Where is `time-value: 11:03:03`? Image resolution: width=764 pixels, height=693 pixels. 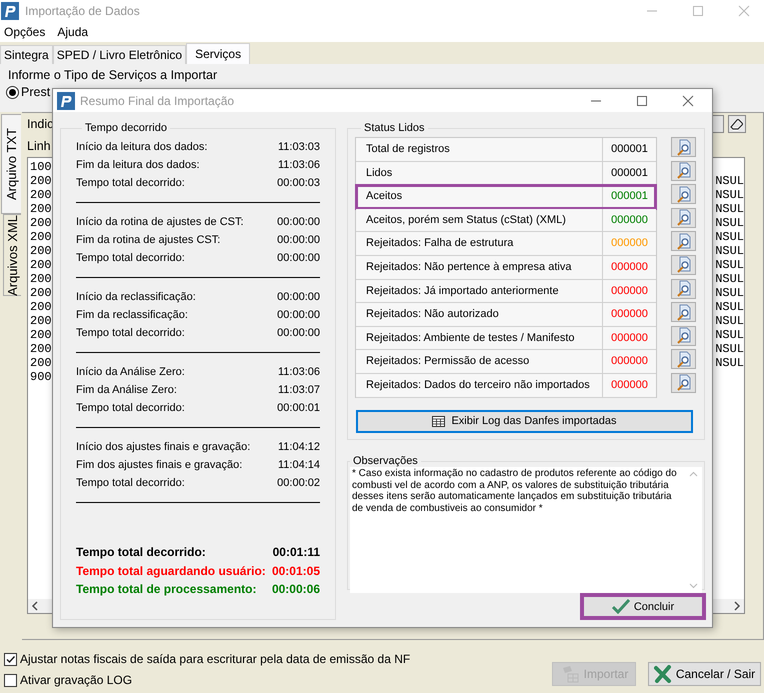
time-value: 11:03:03 is located at coordinates (299, 147).